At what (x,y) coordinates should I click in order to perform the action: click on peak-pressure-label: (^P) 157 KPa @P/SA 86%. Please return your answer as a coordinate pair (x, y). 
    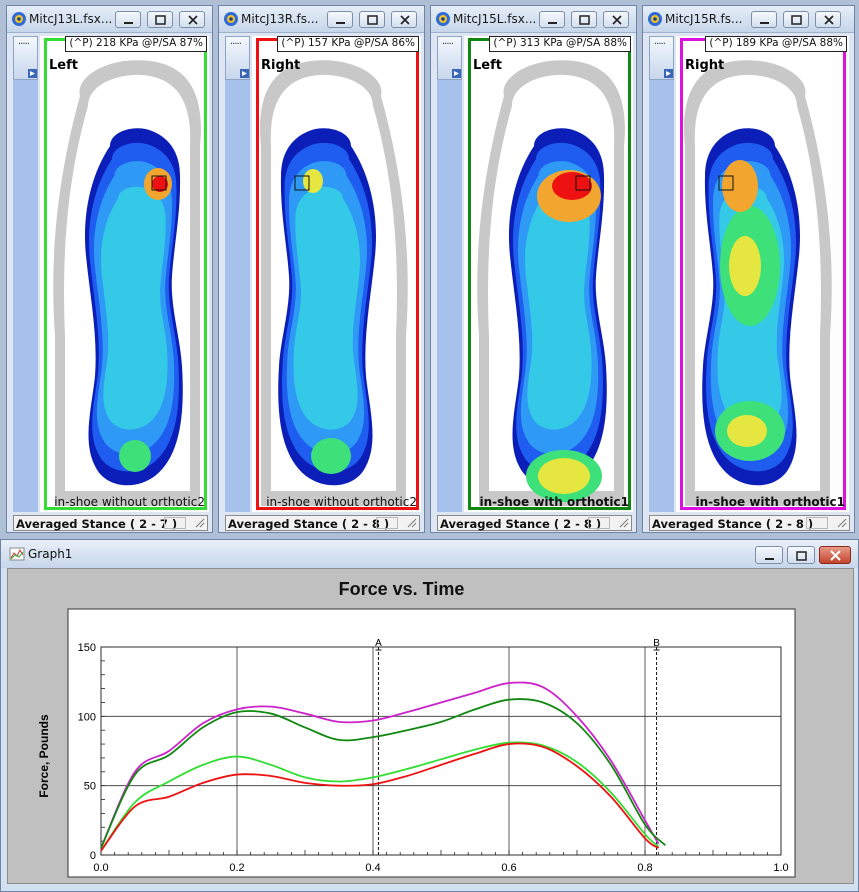
    Looking at the image, I should click on (348, 44).